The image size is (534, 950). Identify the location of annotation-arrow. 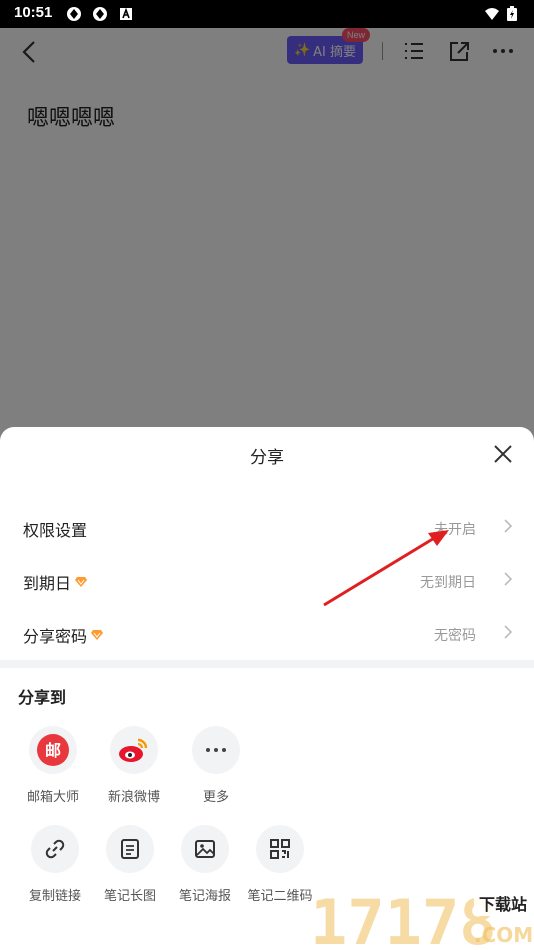
(386, 568).